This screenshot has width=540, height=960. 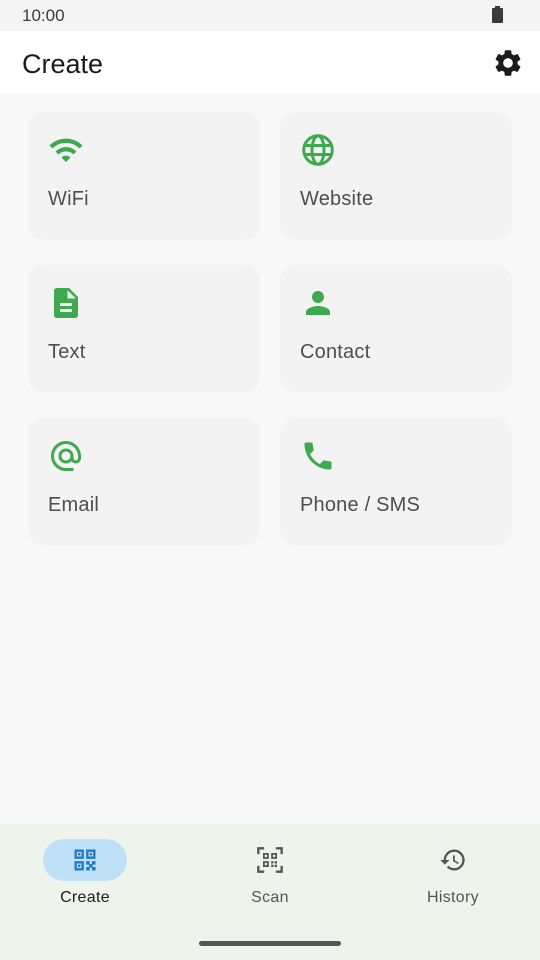 What do you see at coordinates (337, 199) in the screenshot?
I see `card-label: Website` at bounding box center [337, 199].